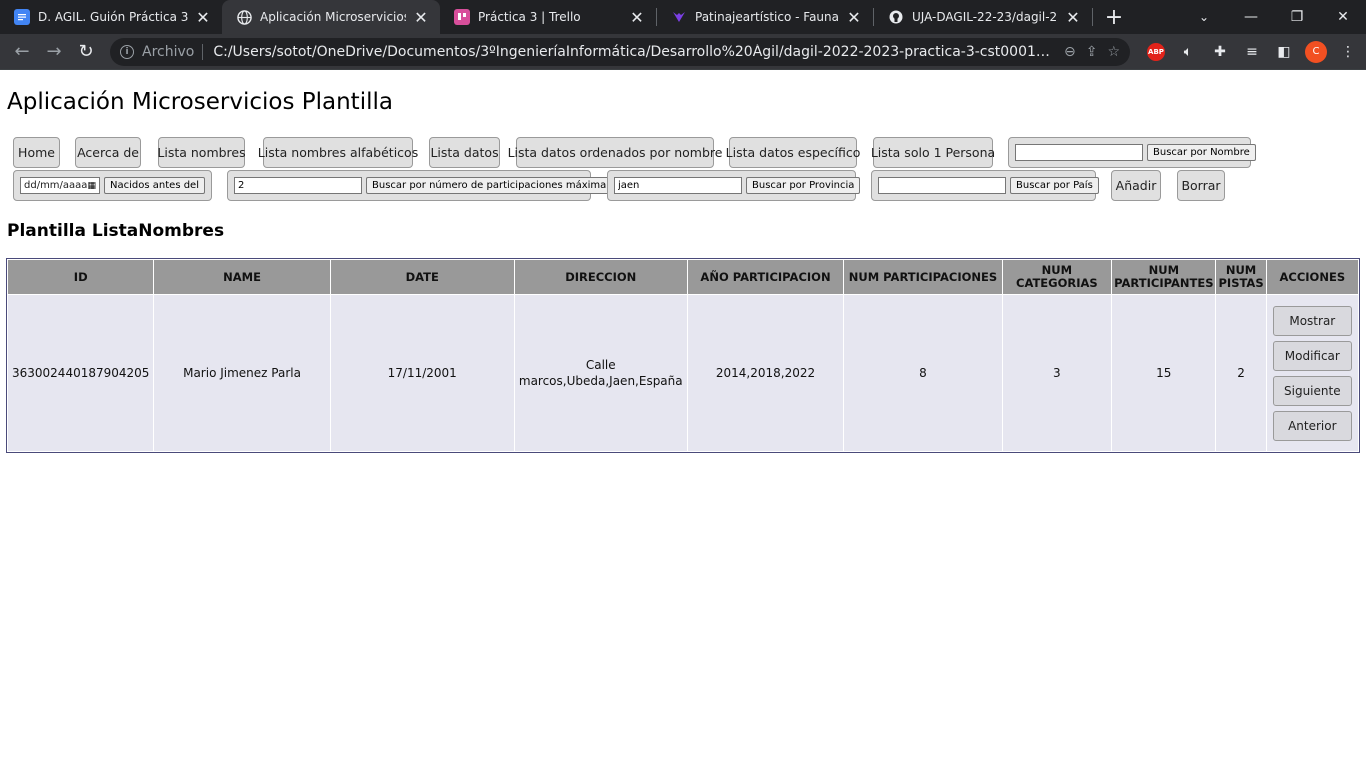  Describe the element at coordinates (600, 373) in the screenshot. I see `cell-direccion: Calle marcos,Ubeda,Jaen,España` at that location.